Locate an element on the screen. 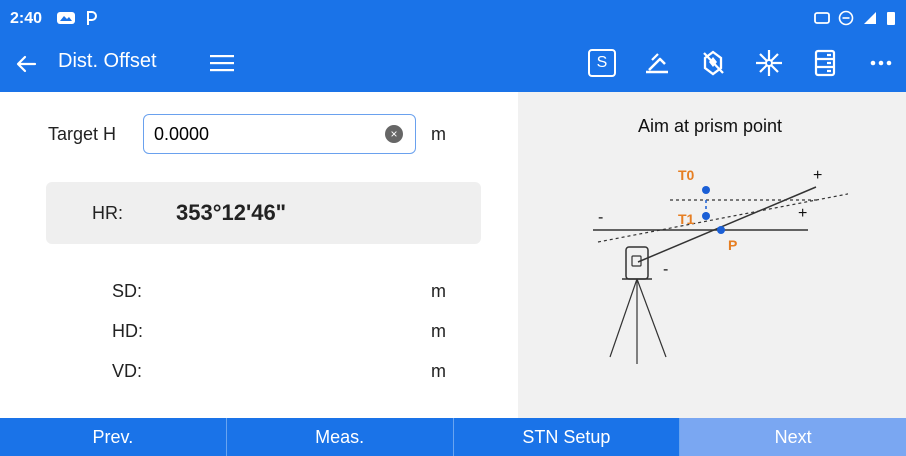 This screenshot has width=906, height=456. meas-label: Meas. is located at coordinates (340, 436).